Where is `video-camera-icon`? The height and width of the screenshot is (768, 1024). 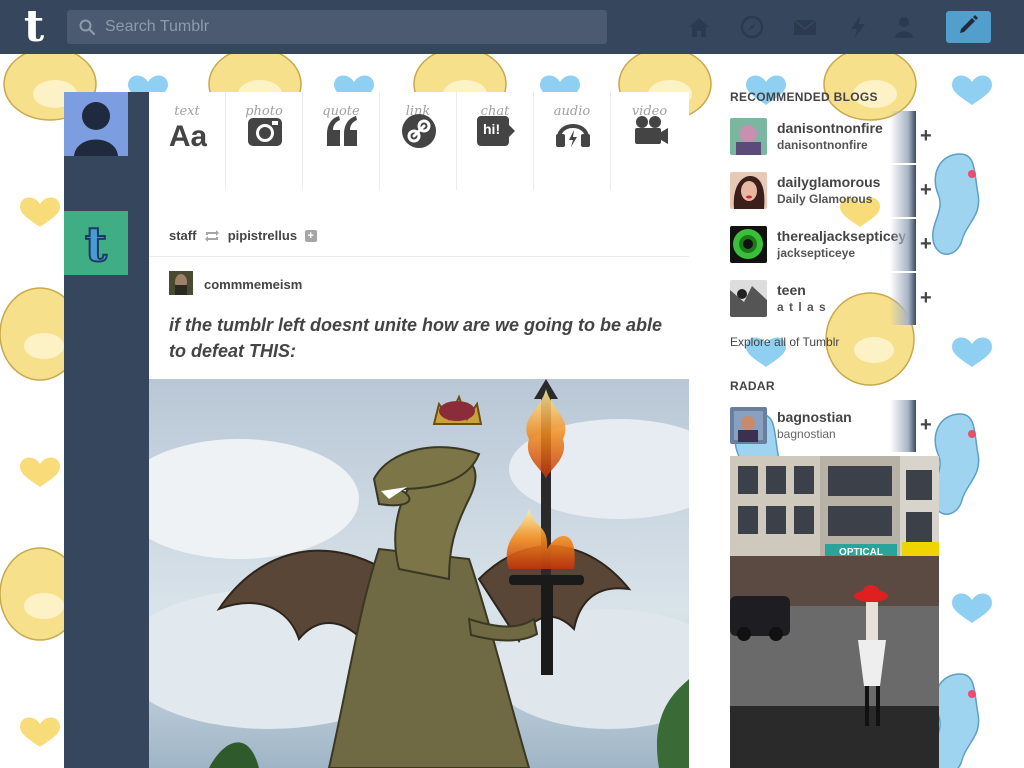 video-camera-icon is located at coordinates (651, 130).